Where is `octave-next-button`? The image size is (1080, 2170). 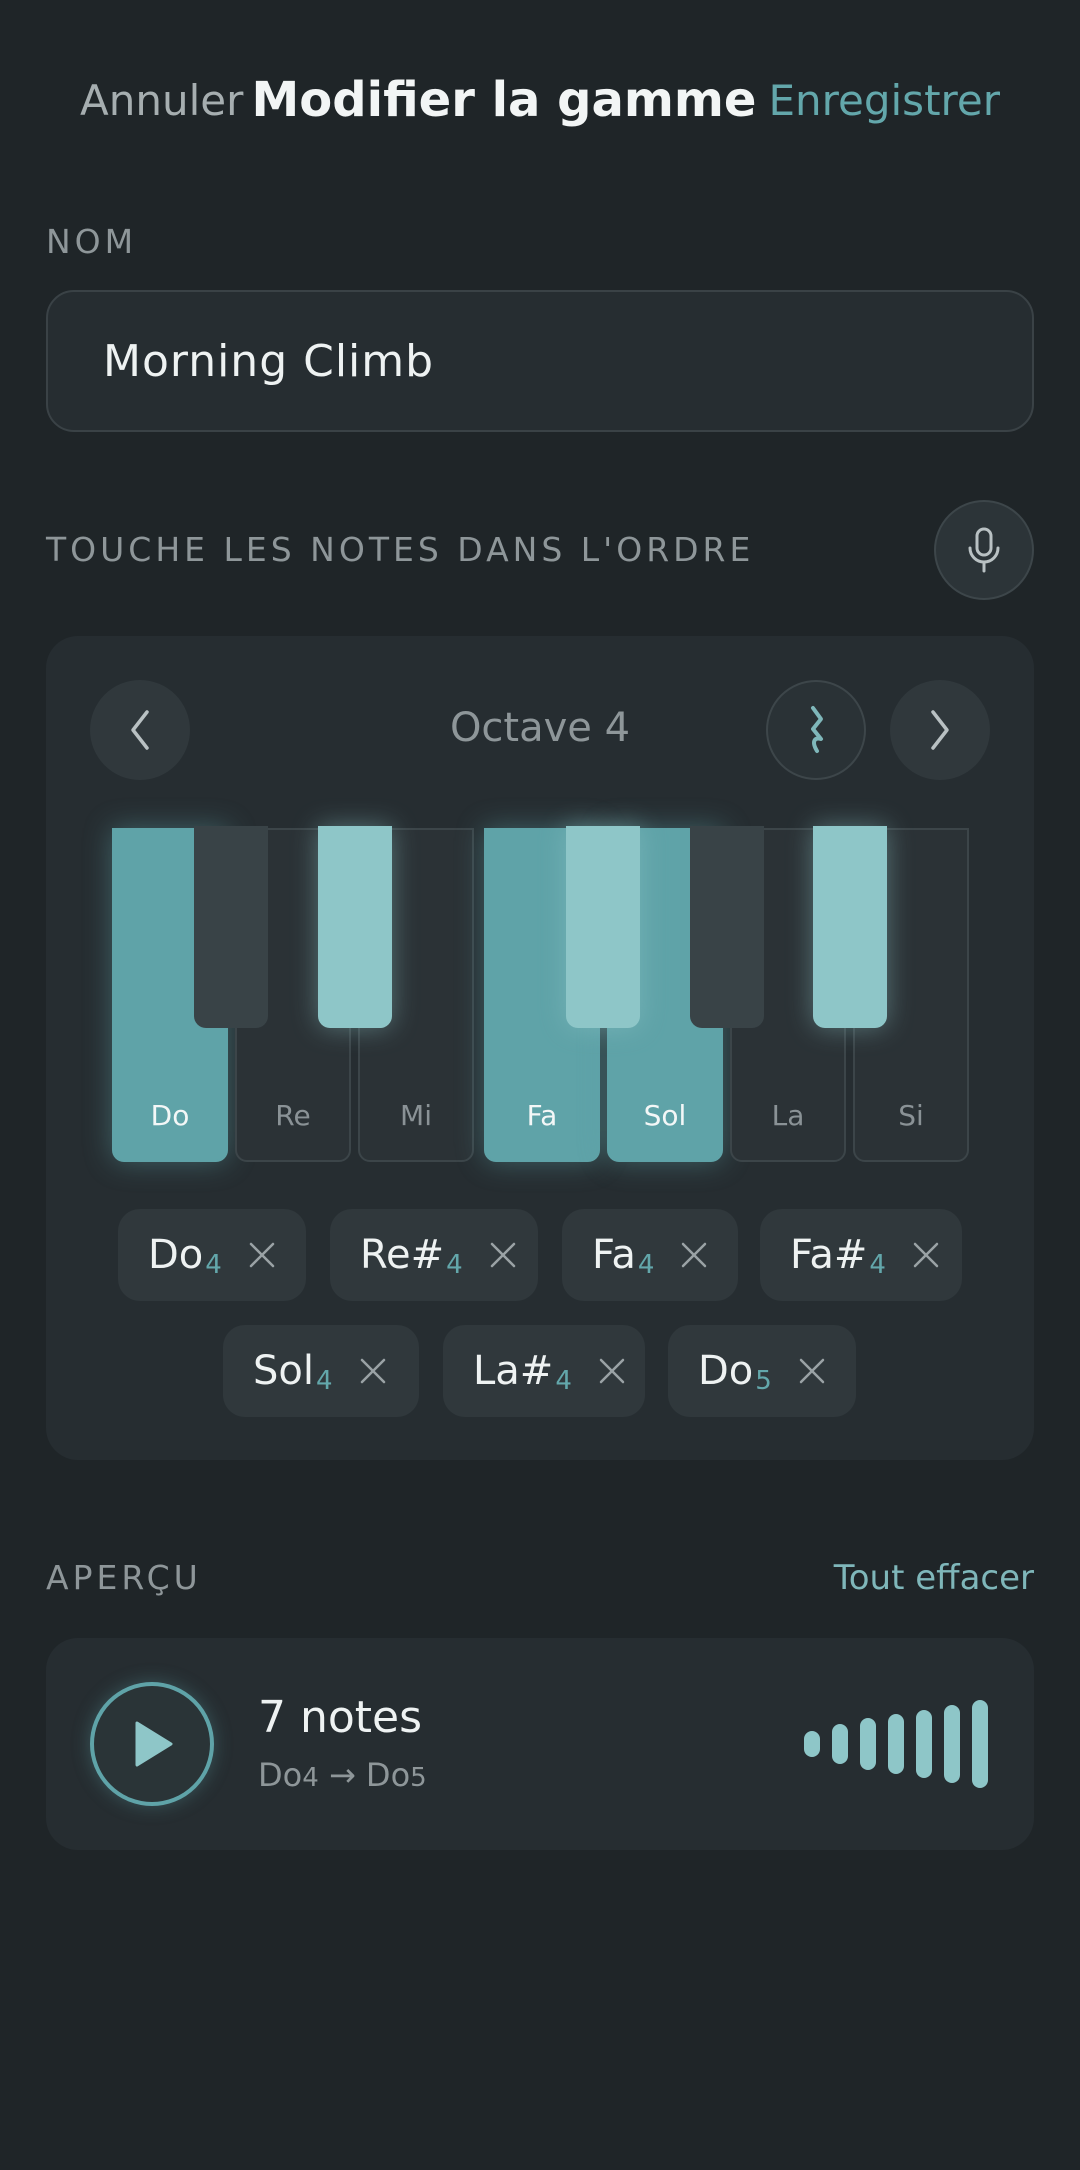 octave-next-button is located at coordinates (940, 730).